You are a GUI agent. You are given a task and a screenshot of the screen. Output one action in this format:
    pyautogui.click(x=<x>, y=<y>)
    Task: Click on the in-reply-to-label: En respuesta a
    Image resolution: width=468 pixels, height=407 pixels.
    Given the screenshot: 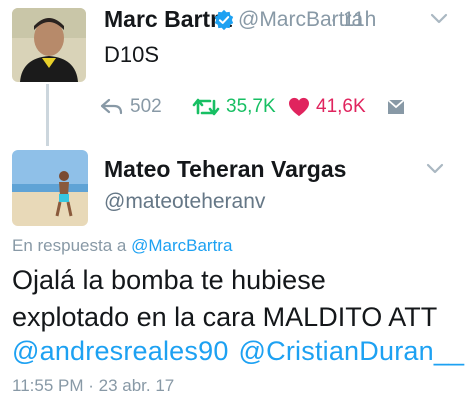 What is the action you would take?
    pyautogui.click(x=69, y=245)
    